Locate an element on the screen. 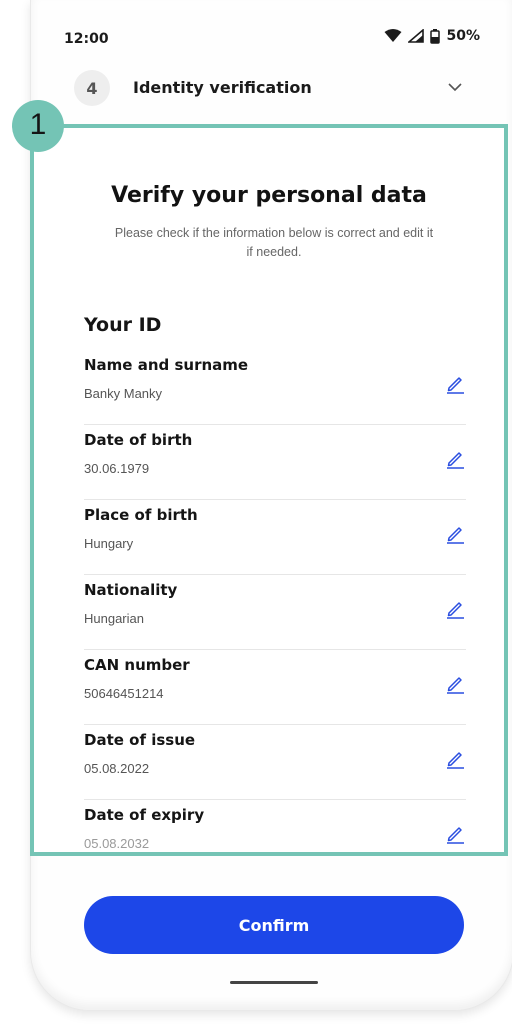  field-row: Name and surname Banky Manky is located at coordinates (275, 387).